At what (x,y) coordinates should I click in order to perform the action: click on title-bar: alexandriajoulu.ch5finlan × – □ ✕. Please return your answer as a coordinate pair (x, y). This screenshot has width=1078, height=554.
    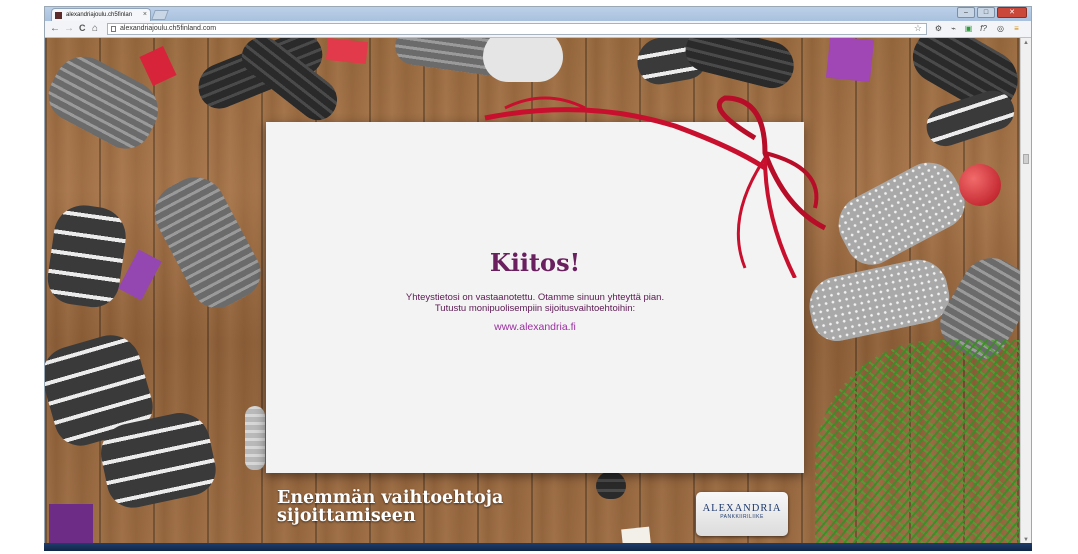
    Looking at the image, I should click on (538, 14).